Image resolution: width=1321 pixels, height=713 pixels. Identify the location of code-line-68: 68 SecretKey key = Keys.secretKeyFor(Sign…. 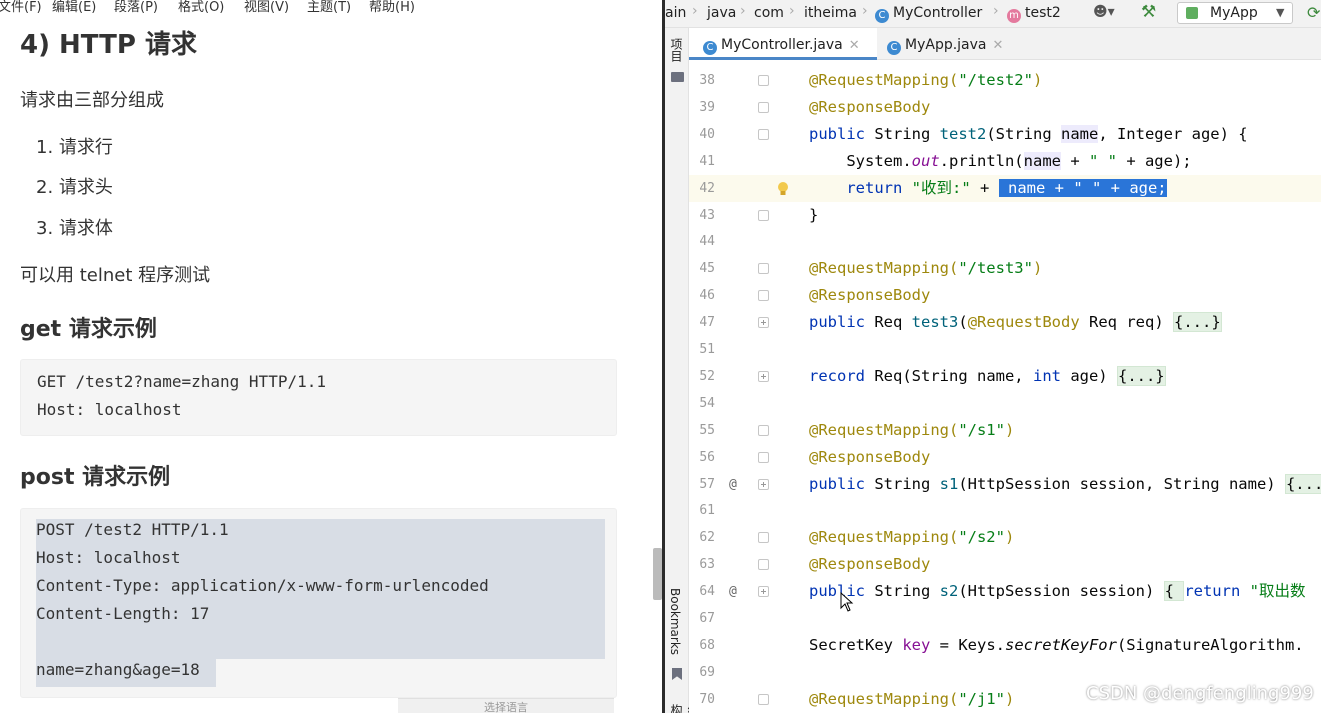
(1005, 645).